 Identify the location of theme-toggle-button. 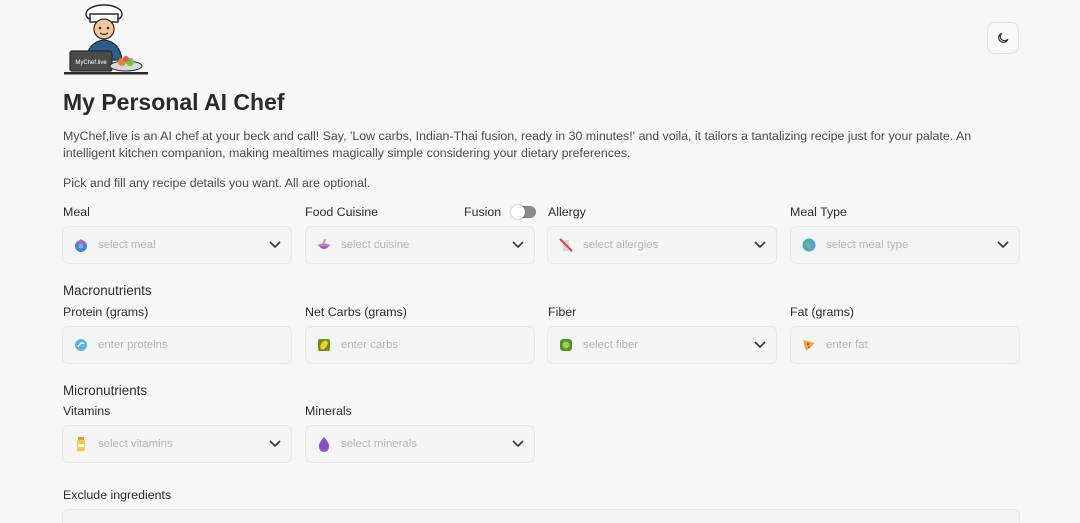
(1003, 38).